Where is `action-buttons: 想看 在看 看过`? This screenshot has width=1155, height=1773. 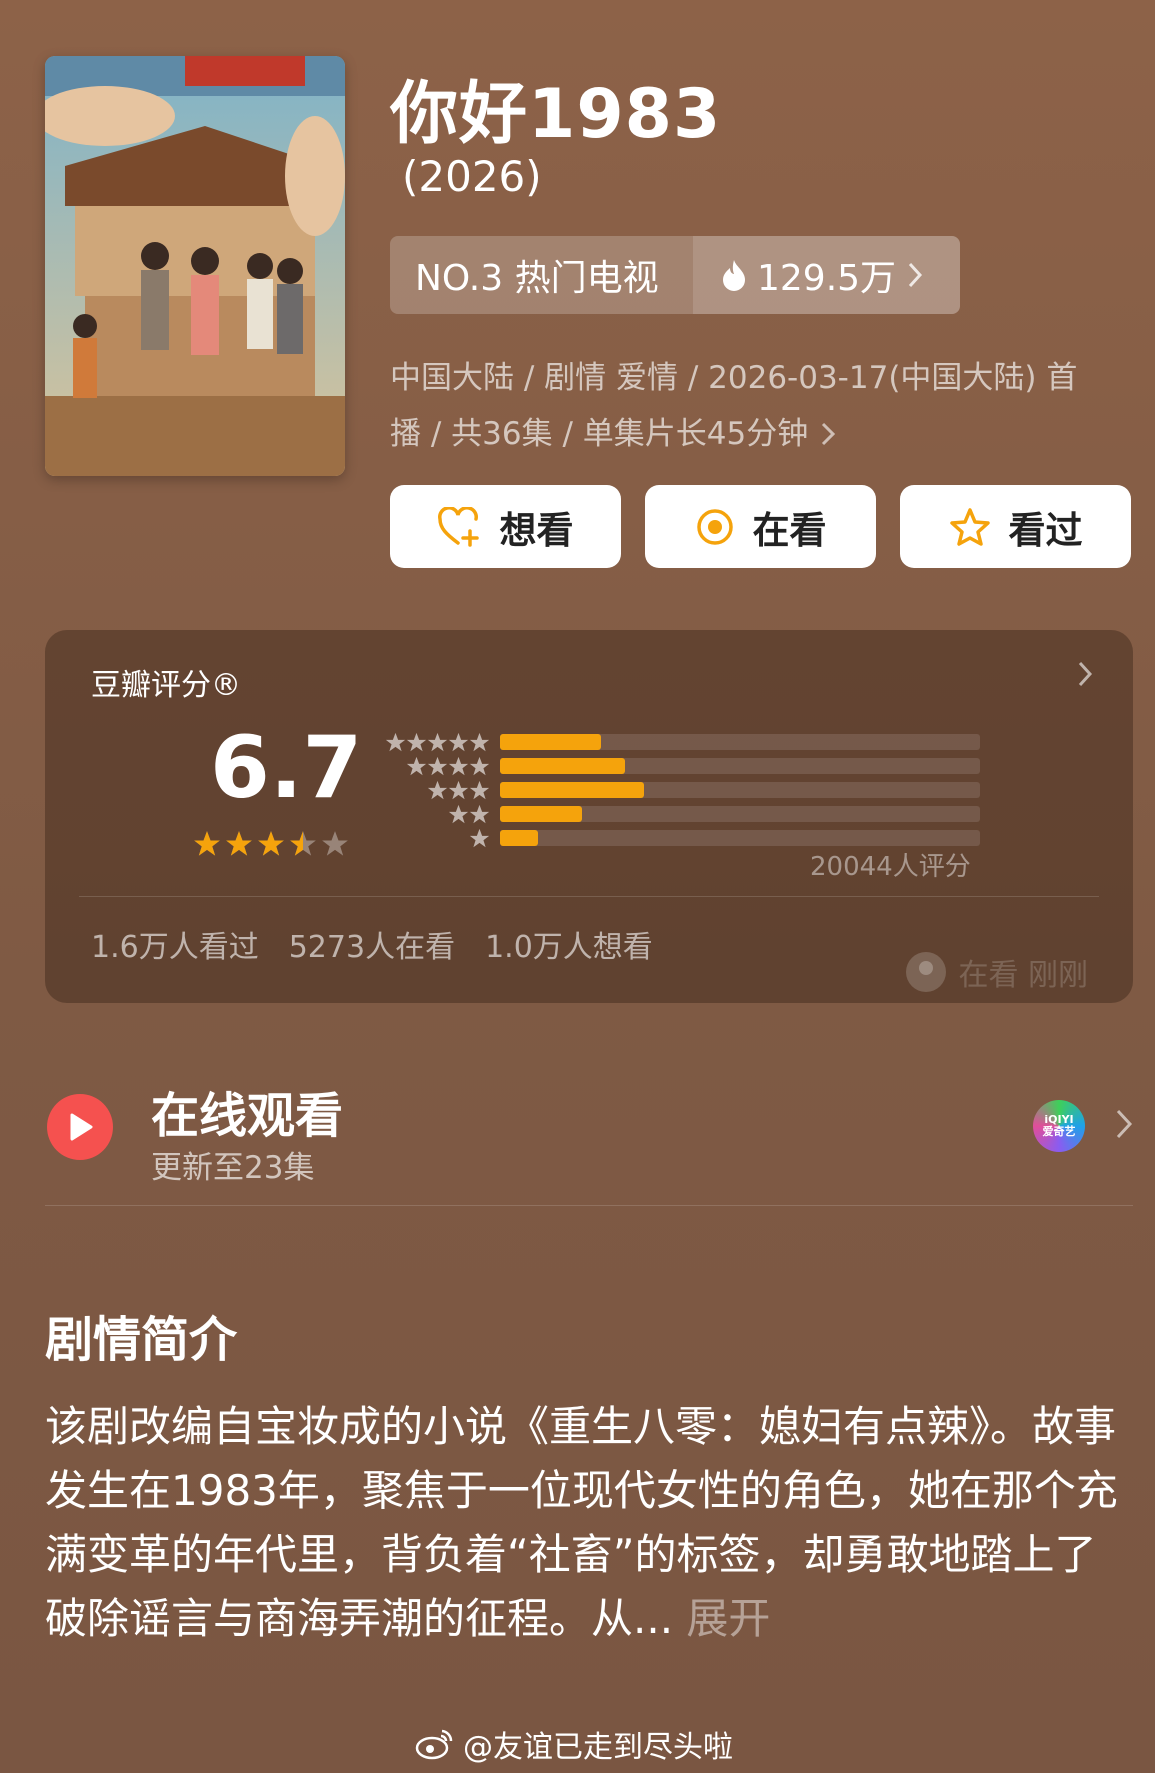 action-buttons: 想看 在看 看过 is located at coordinates (760, 526).